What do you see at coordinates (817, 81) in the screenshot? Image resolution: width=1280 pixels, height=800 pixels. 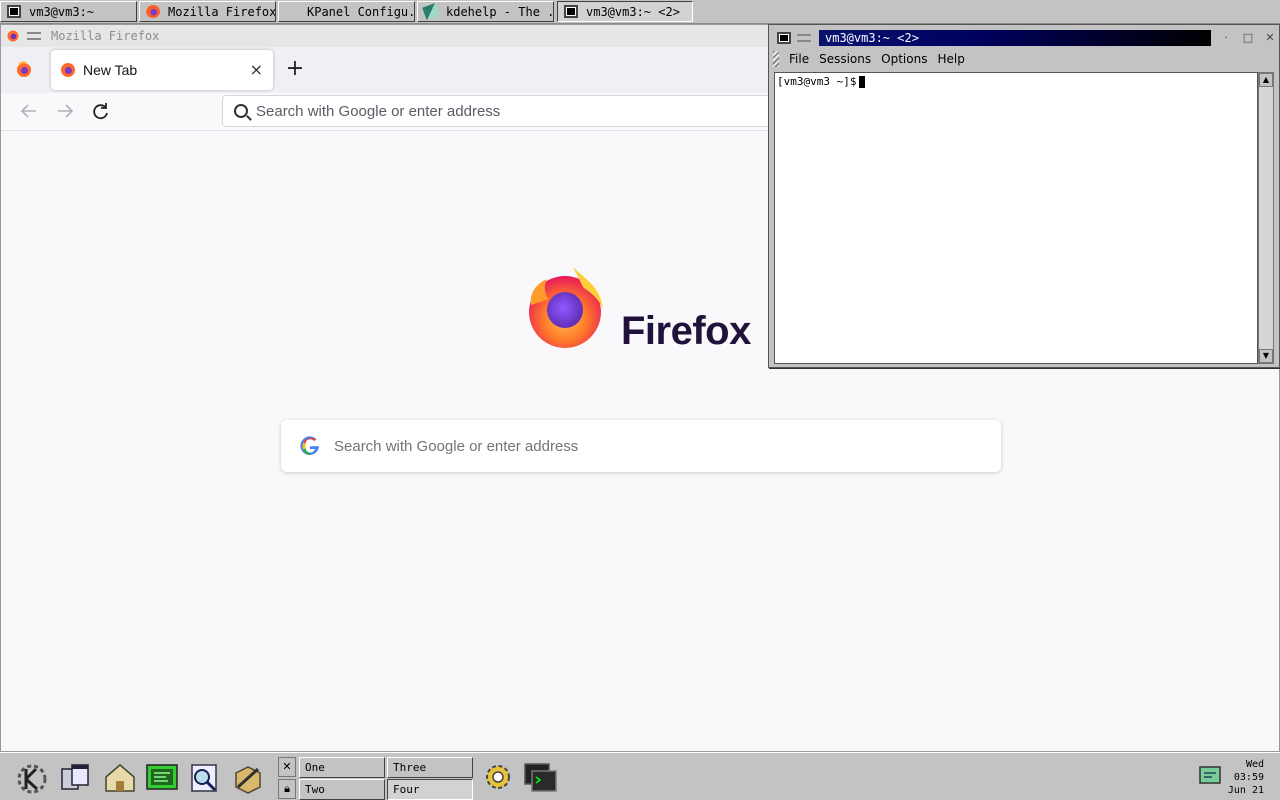 I see `prompt-text: [vm3@vm3 ~]$` at bounding box center [817, 81].